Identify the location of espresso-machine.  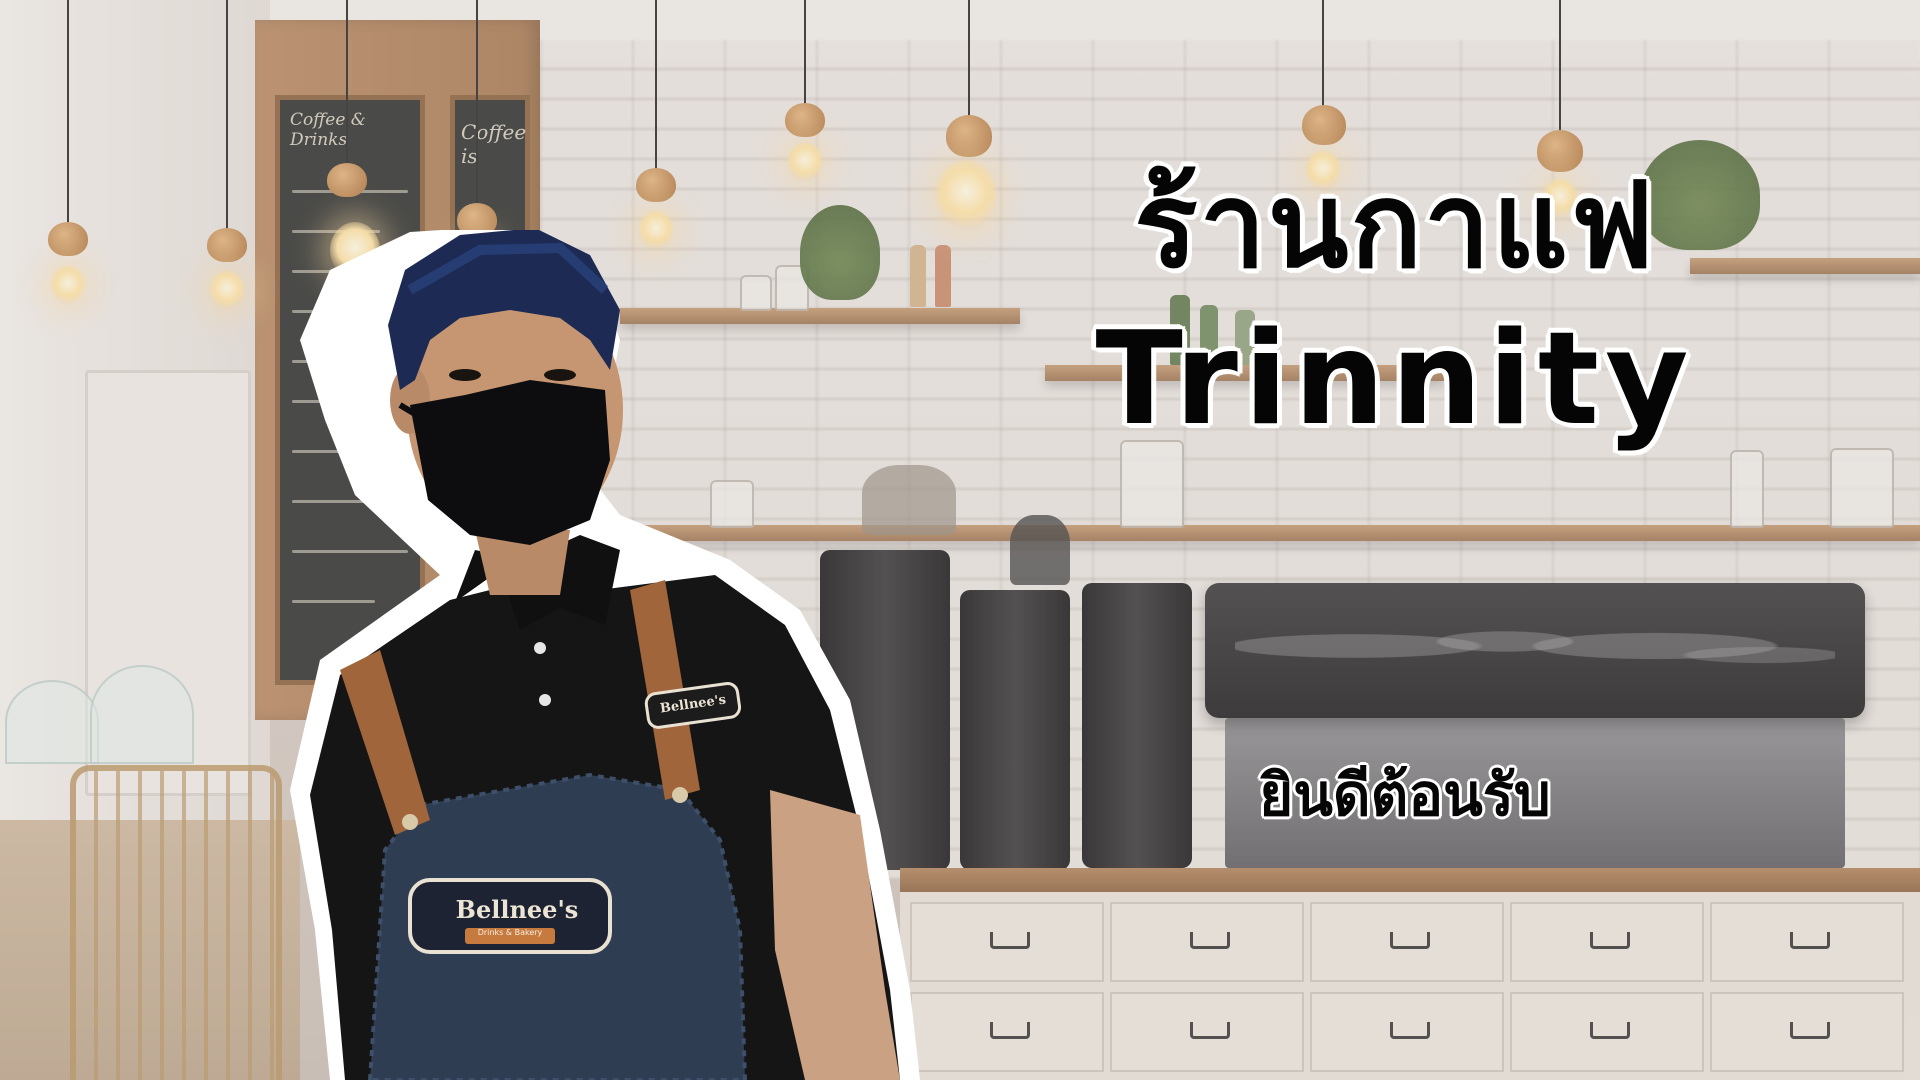
(1535, 650).